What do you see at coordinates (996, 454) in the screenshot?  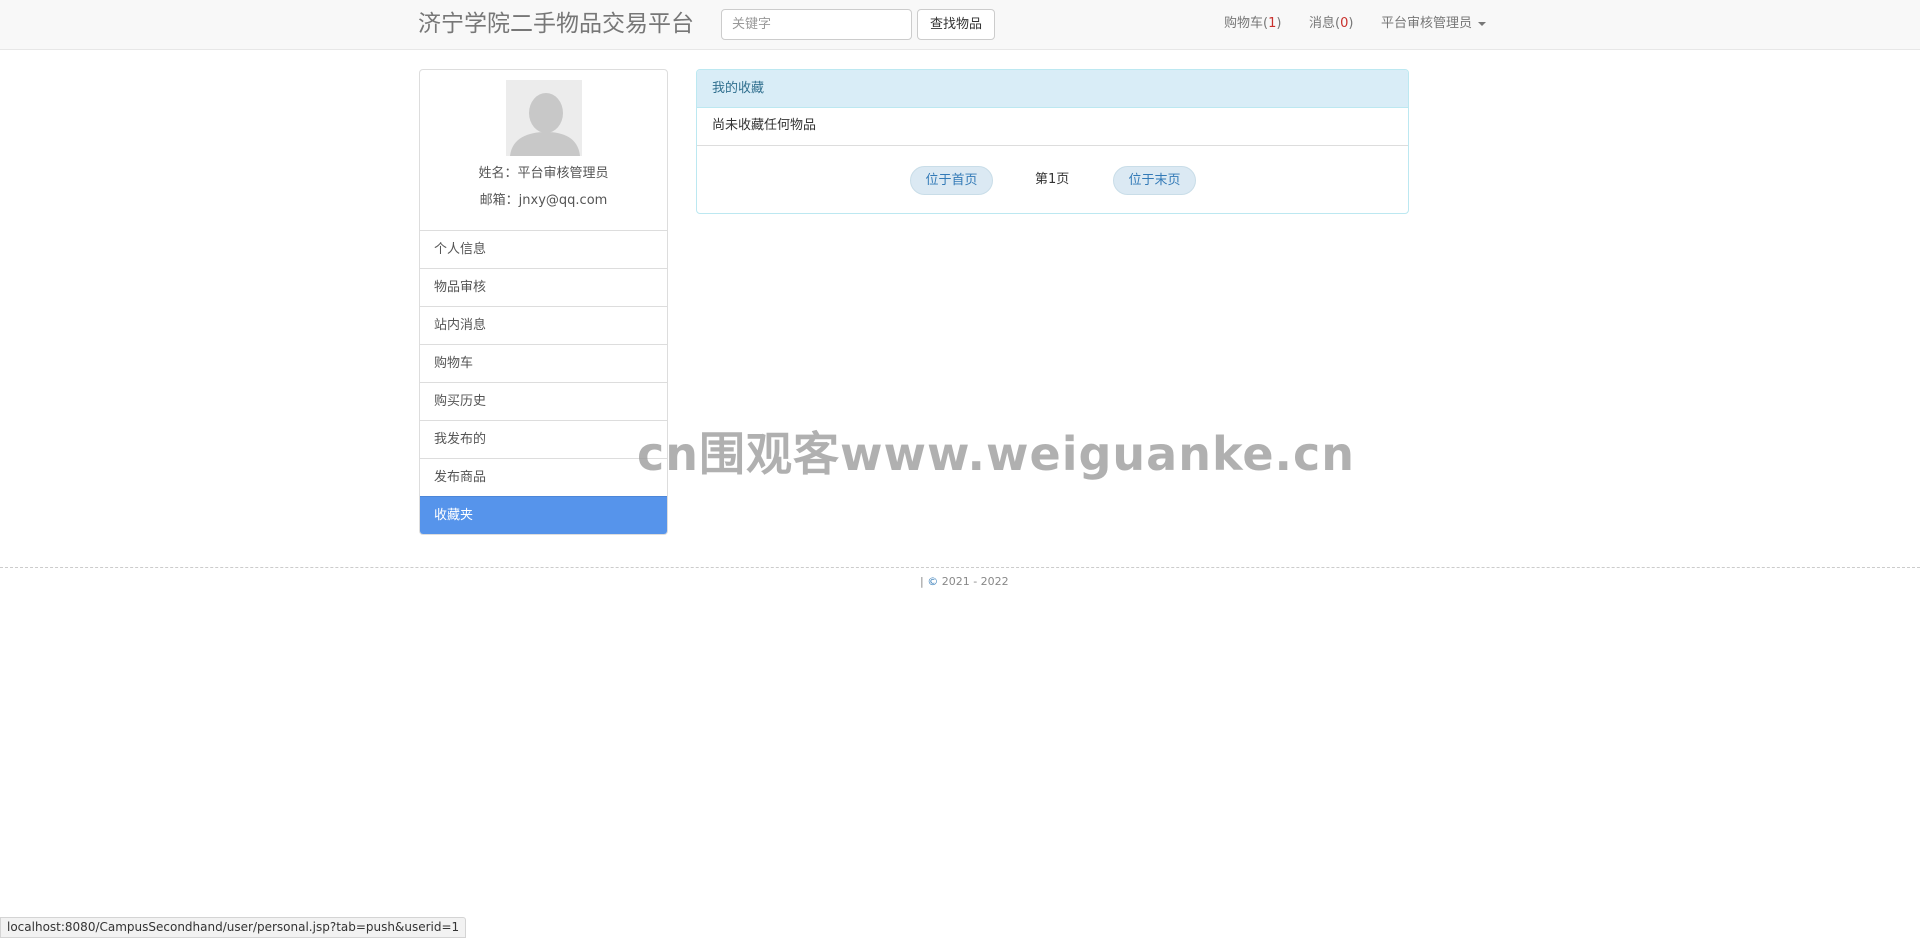 I see `watermark: cn围观客www.weiguanke.cn` at bounding box center [996, 454].